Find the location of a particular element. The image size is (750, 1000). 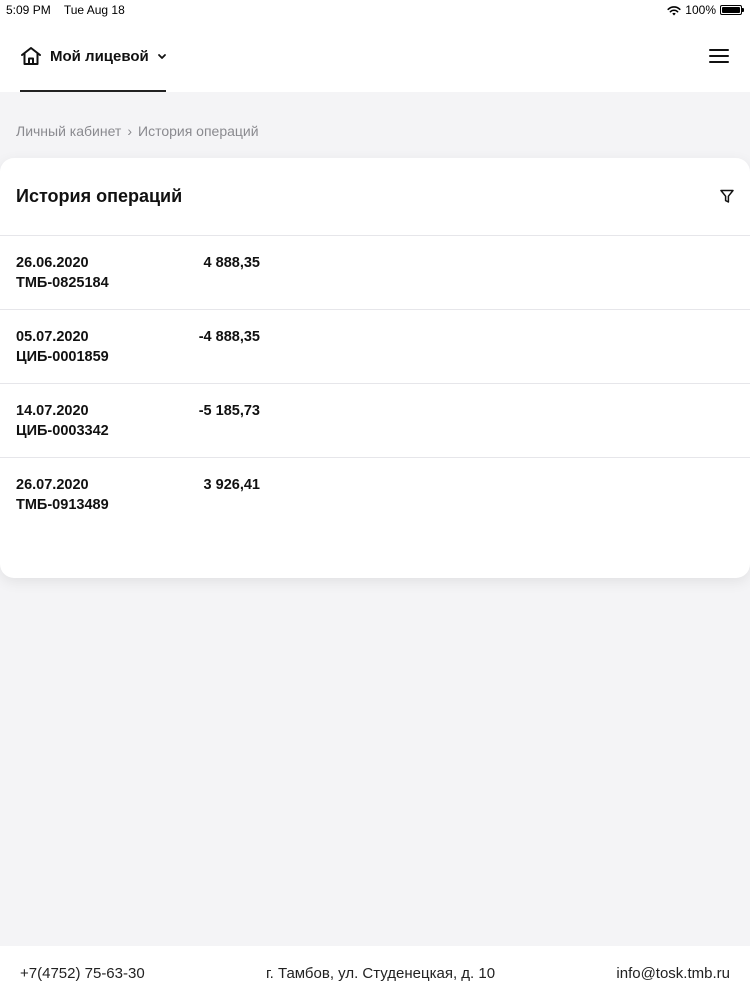

status-time: 5:09 PM is located at coordinates (28, 10).